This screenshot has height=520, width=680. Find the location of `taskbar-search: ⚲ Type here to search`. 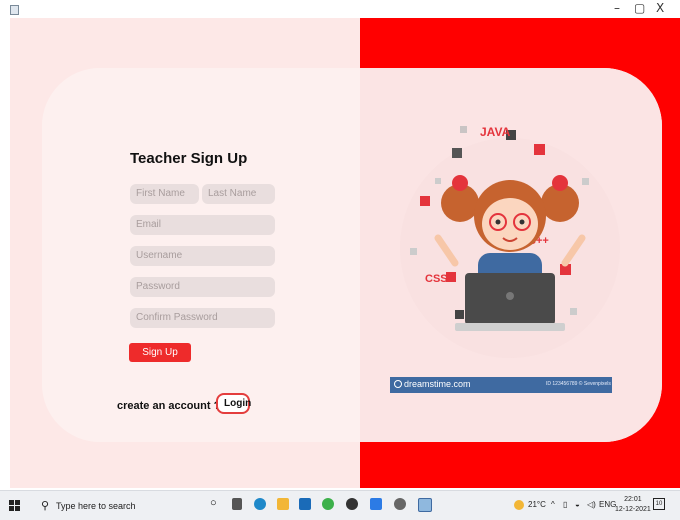

taskbar-search: ⚲ Type here to search is located at coordinates (115, 506).